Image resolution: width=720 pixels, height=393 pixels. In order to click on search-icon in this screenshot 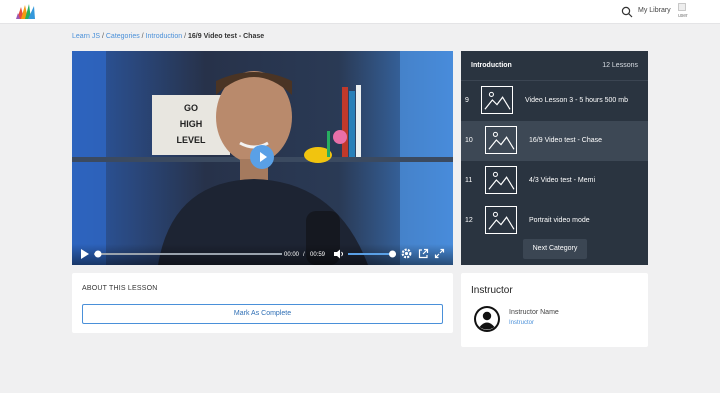, I will do `click(627, 12)`.